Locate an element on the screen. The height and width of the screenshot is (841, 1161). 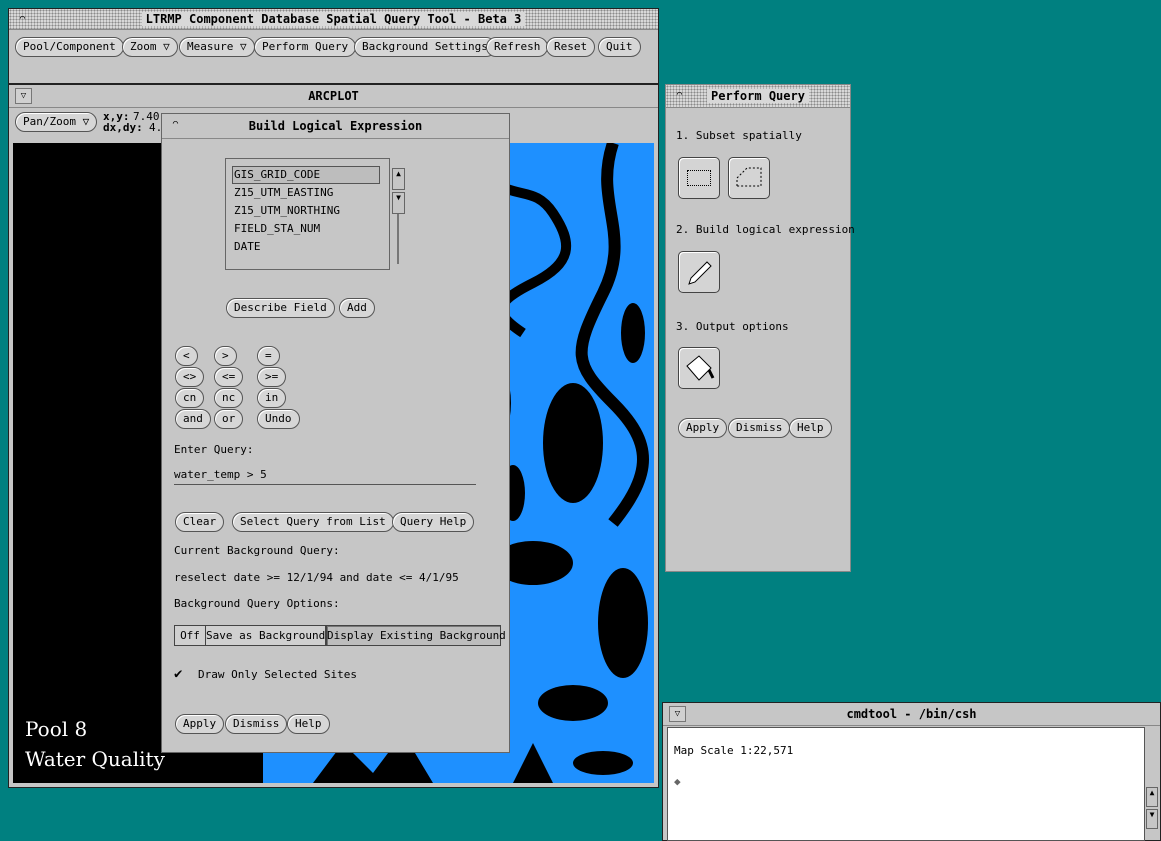
paint-bucket-icon is located at coordinates (699, 368).